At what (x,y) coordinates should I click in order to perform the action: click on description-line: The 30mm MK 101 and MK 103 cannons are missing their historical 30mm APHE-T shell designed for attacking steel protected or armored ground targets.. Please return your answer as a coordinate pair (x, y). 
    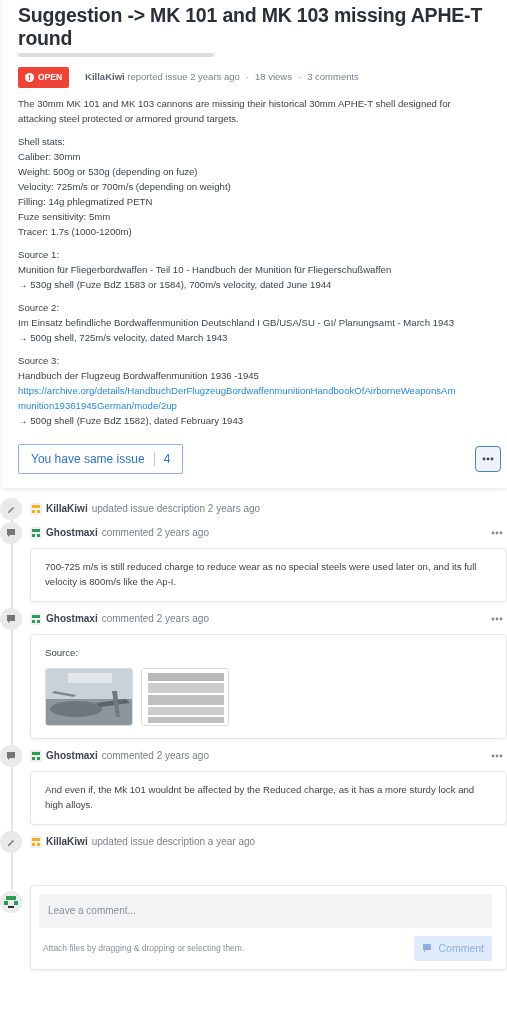
    Looking at the image, I should click on (235, 111).